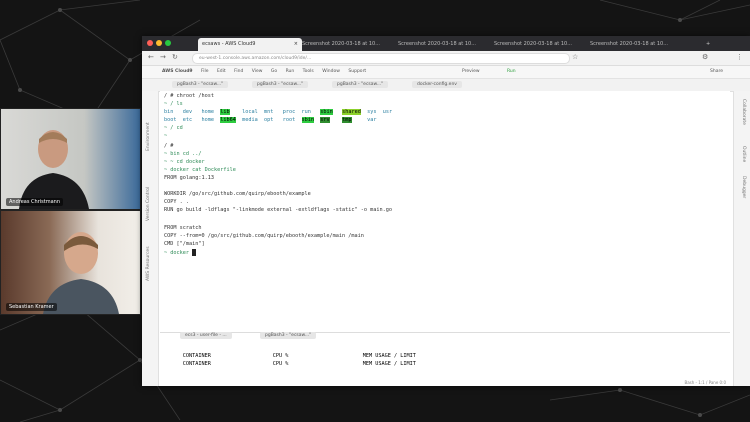  What do you see at coordinates (705, 382) in the screenshot?
I see `status-bar: Bash - 1:1 / Pane 0:0` at bounding box center [705, 382].